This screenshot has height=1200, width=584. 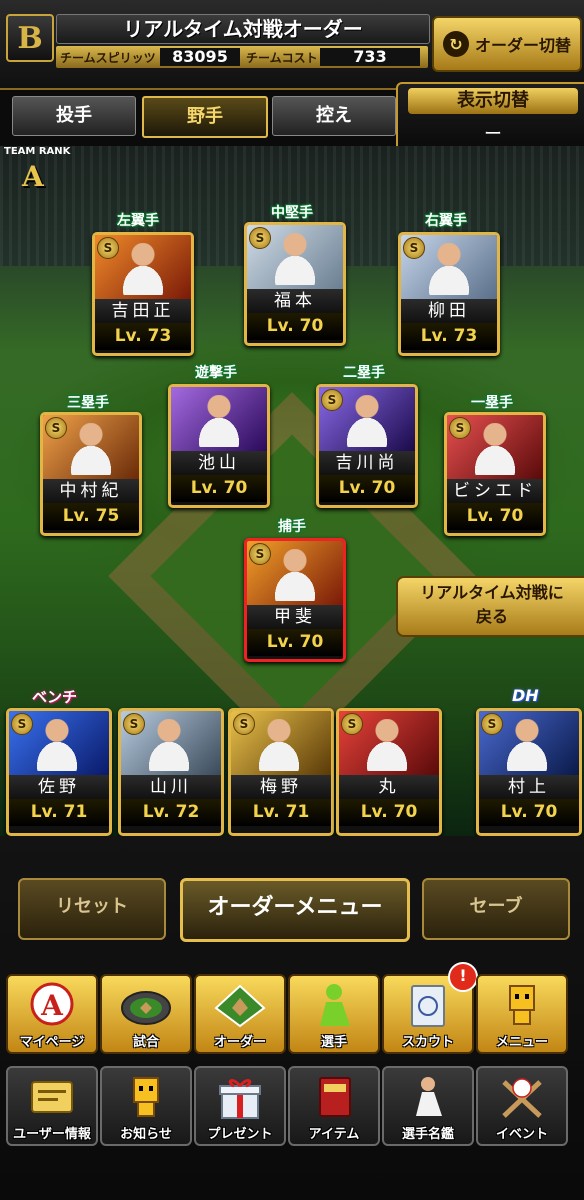 I want to click on player-name: 中村紀, so click(x=91, y=491).